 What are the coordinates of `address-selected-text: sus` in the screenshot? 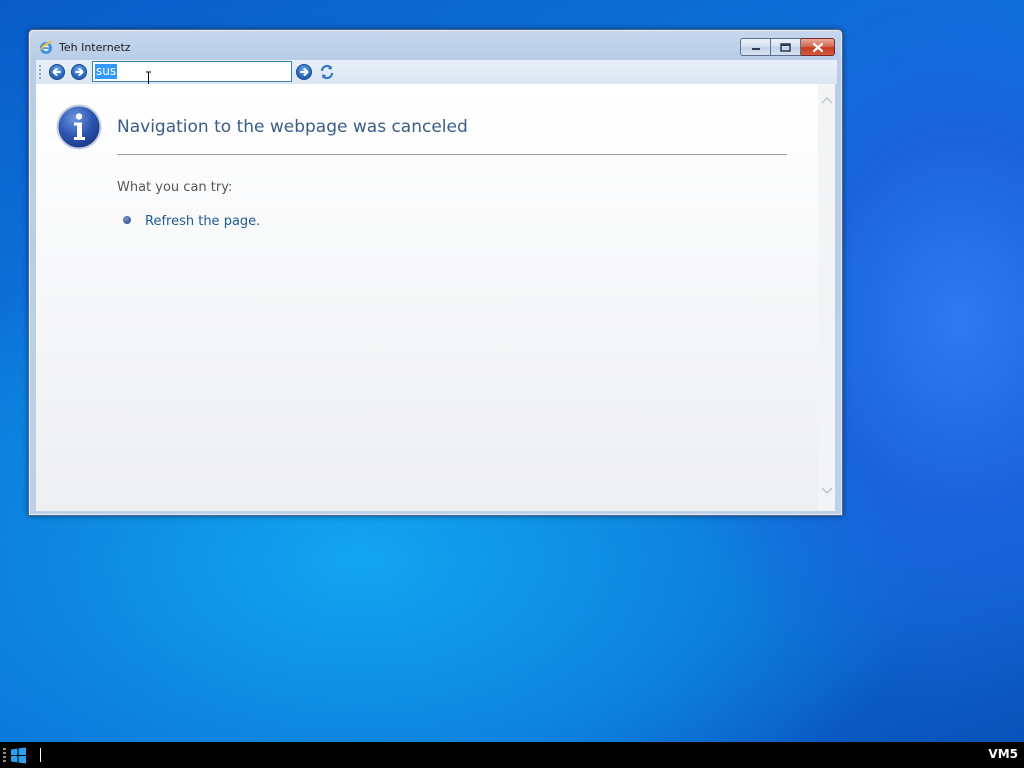 It's located at (106, 71).